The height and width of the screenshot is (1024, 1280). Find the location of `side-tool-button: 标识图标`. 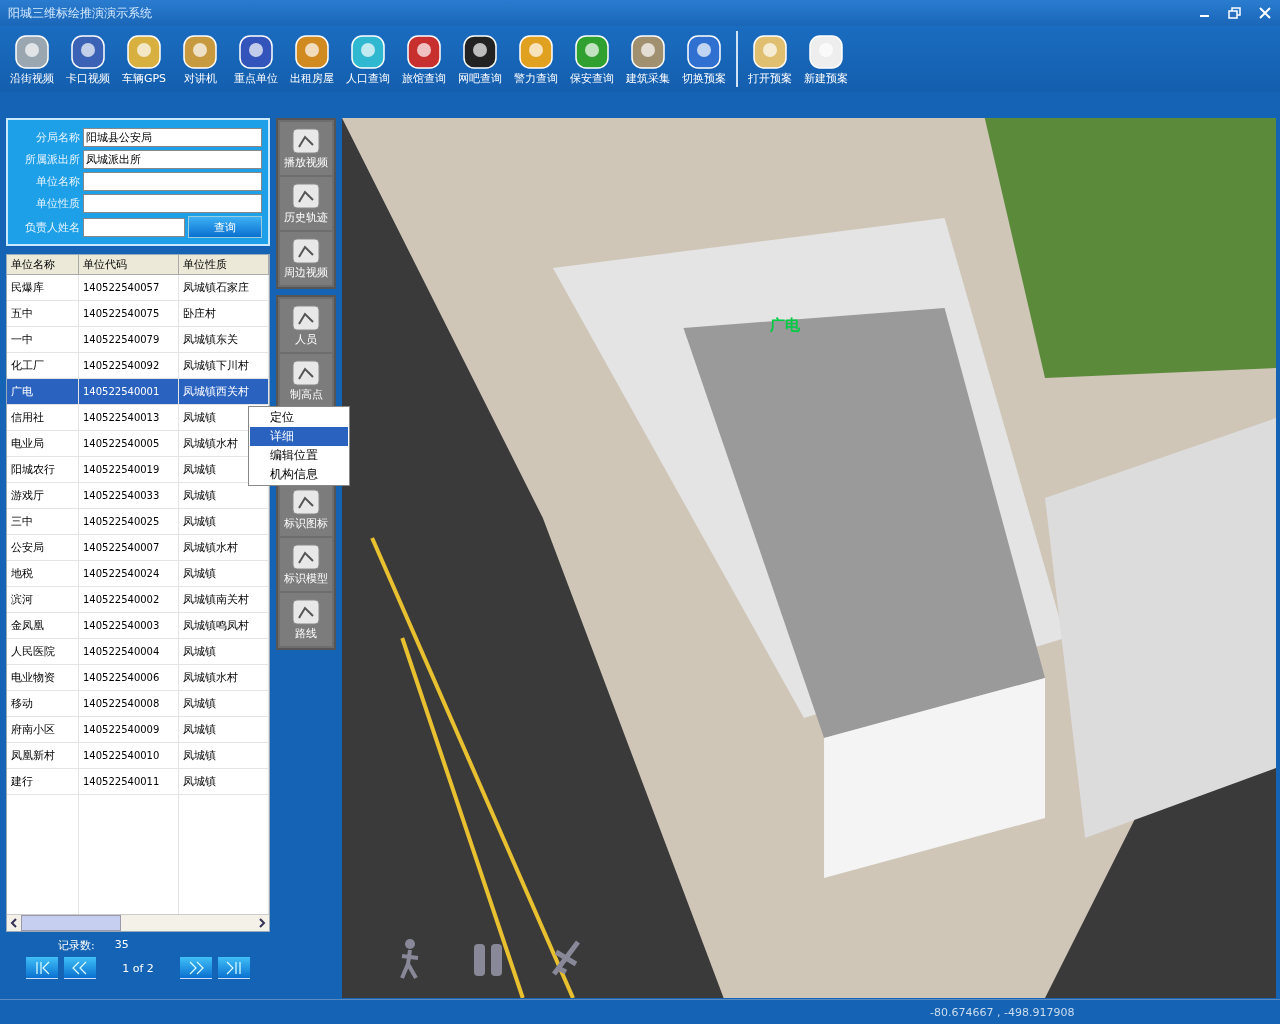

side-tool-button: 标识图标 is located at coordinates (306, 509).